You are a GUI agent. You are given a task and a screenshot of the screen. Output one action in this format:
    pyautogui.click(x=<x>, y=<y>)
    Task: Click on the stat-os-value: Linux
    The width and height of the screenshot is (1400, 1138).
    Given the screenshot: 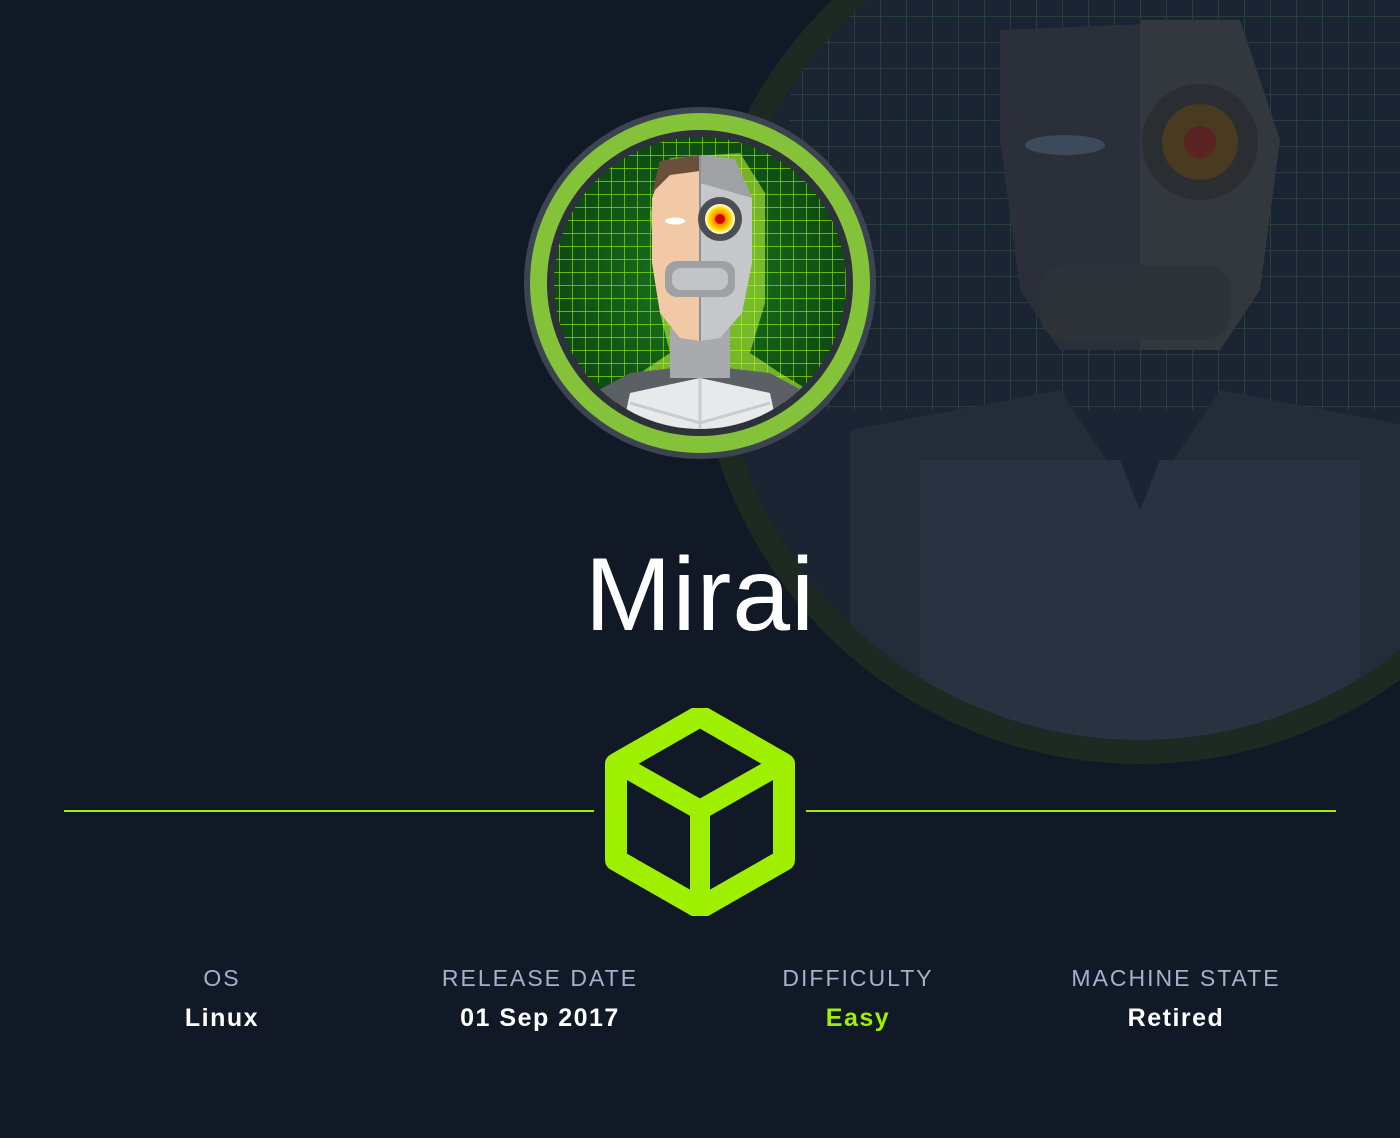 What is the action you would take?
    pyautogui.click(x=222, y=1018)
    